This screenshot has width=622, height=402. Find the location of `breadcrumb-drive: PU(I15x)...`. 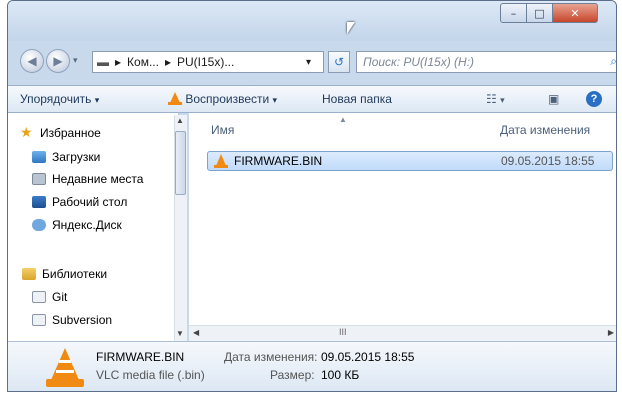

breadcrumb-drive: PU(I15x)... is located at coordinates (205, 62).